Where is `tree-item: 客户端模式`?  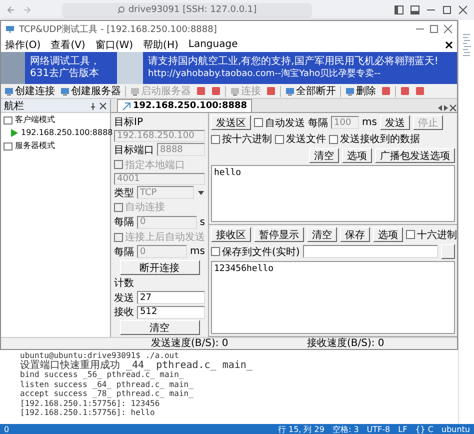 tree-item: 客户端模式 is located at coordinates (35, 119).